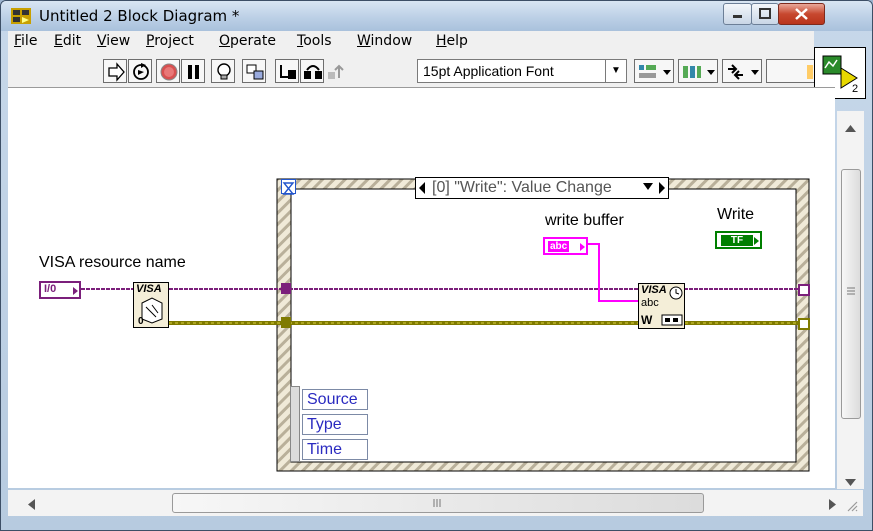 The image size is (873, 531). I want to click on event-structure-timeout-terminal, so click(288, 187).